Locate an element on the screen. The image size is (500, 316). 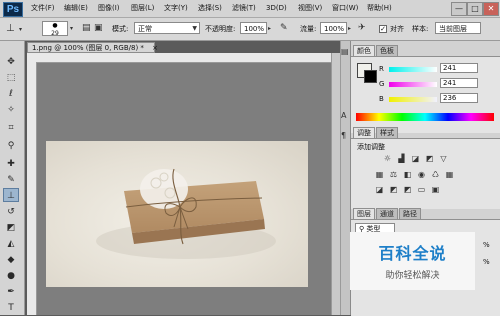
blue-value-field: 236 is located at coordinates (459, 98).